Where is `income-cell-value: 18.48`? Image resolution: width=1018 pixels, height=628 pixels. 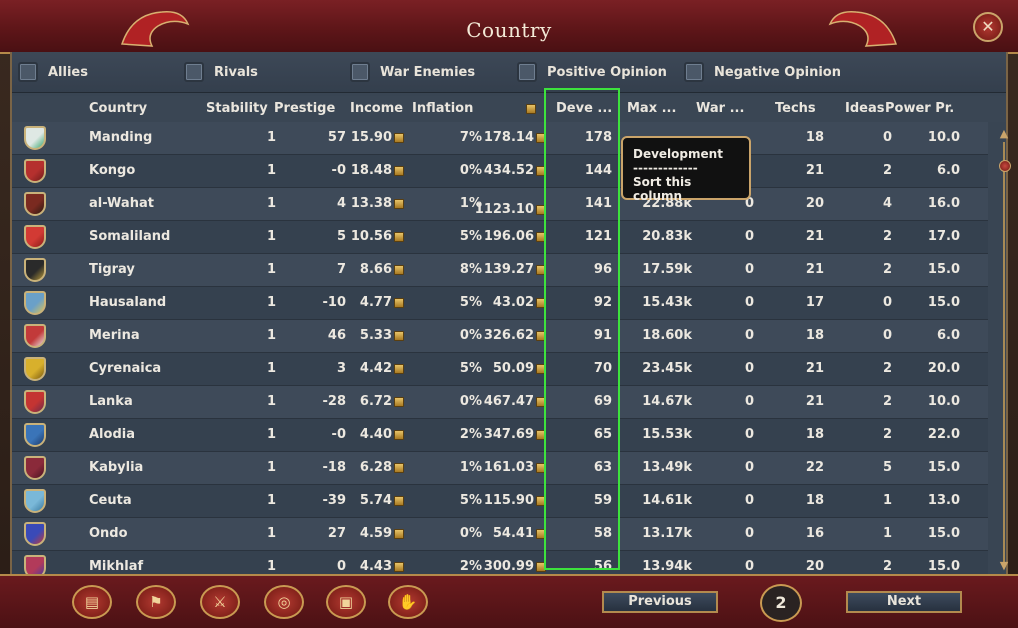 income-cell-value: 18.48 is located at coordinates (371, 170).